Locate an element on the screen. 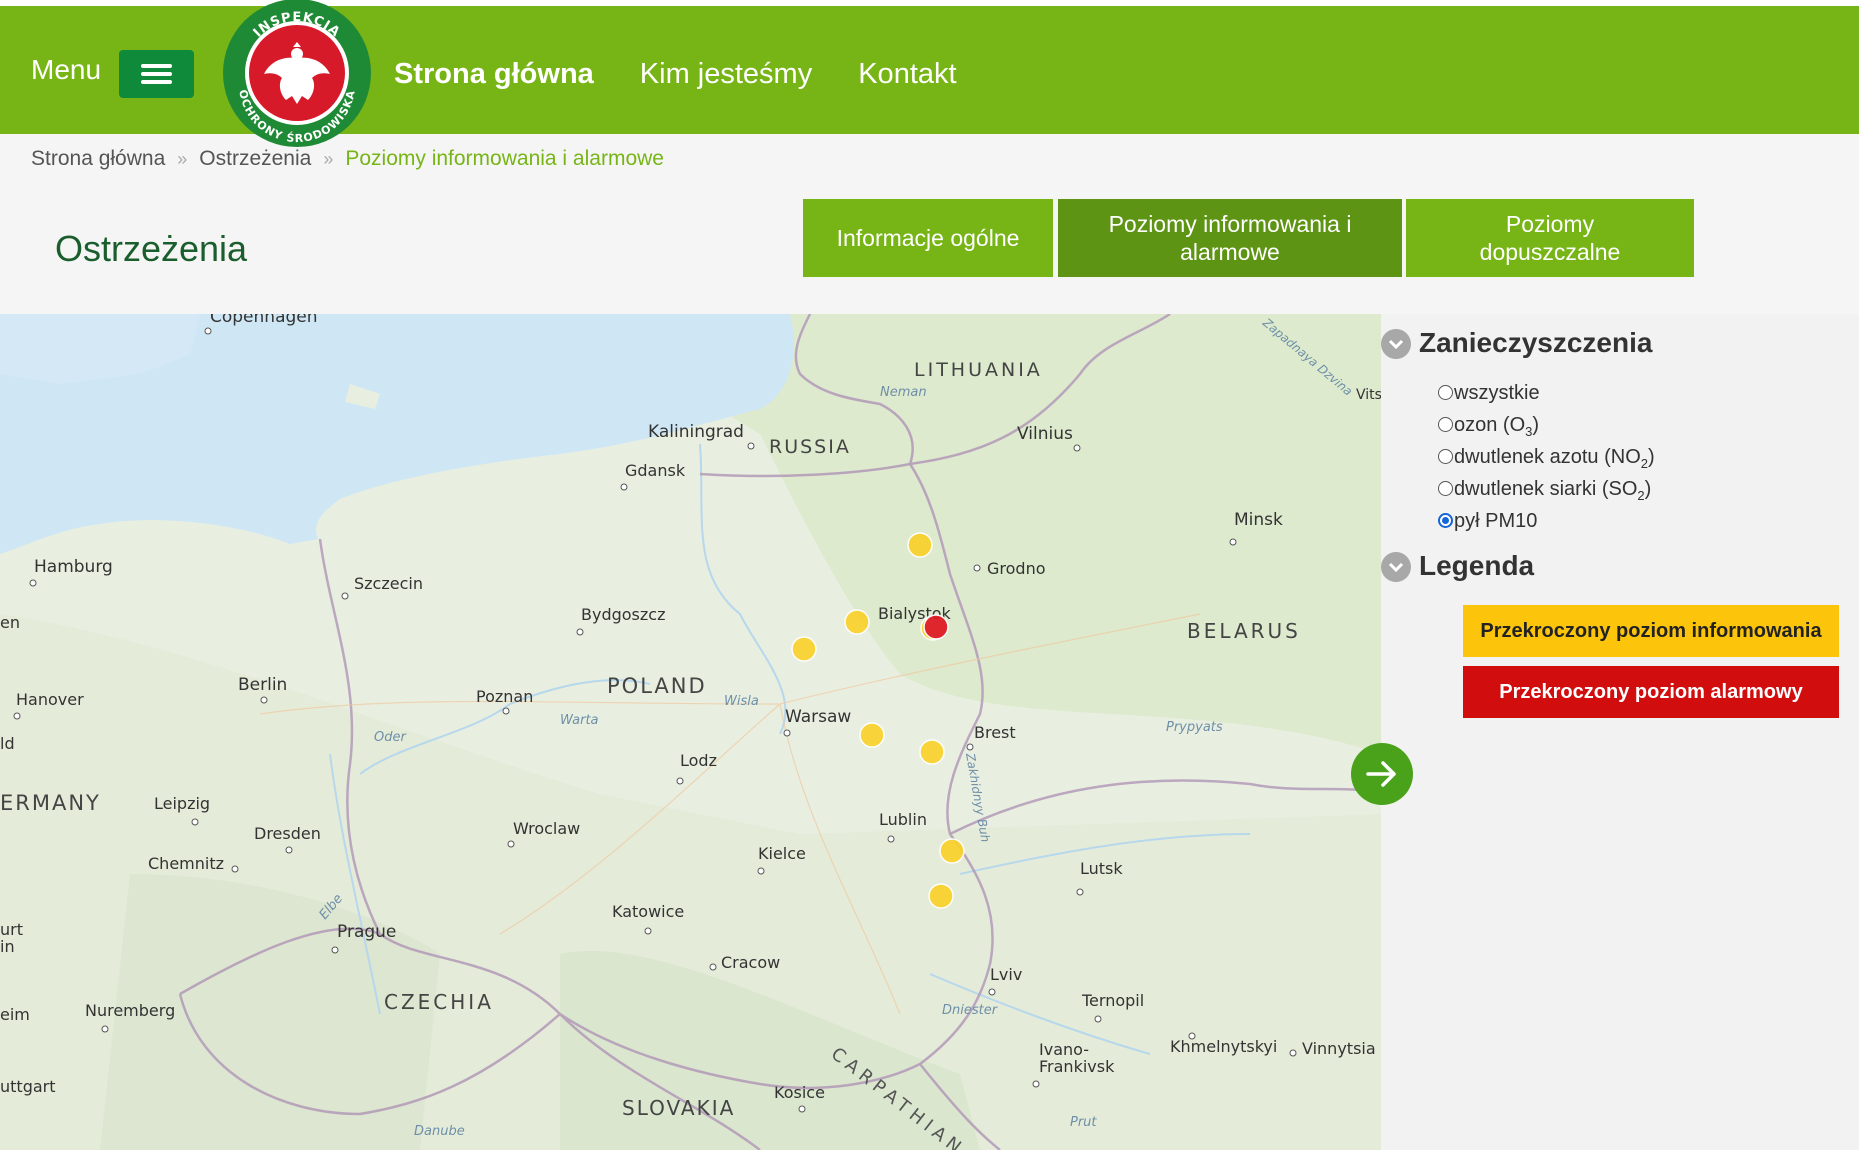 This screenshot has height=1150, width=1859. map-label-pripyat: Prypyats is located at coordinates (1194, 727).